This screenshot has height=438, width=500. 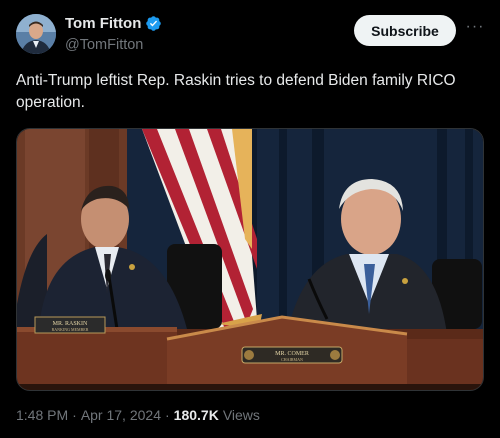 What do you see at coordinates (103, 23) in the screenshot?
I see `author-display-name: Tom Fitton` at bounding box center [103, 23].